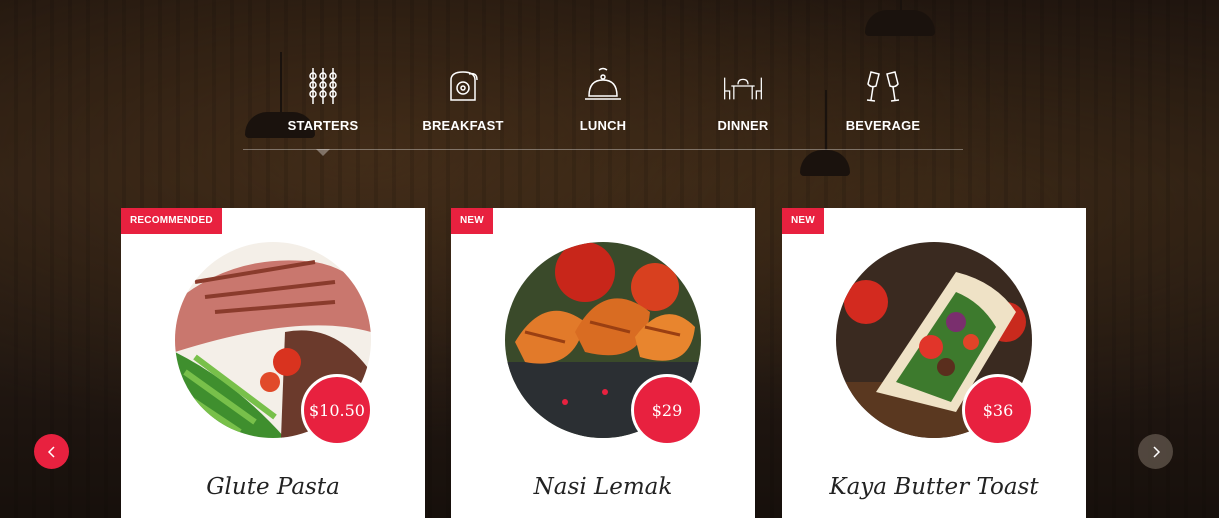 This screenshot has height=518, width=1219. I want to click on tab-label: BREAKFAST, so click(463, 125).